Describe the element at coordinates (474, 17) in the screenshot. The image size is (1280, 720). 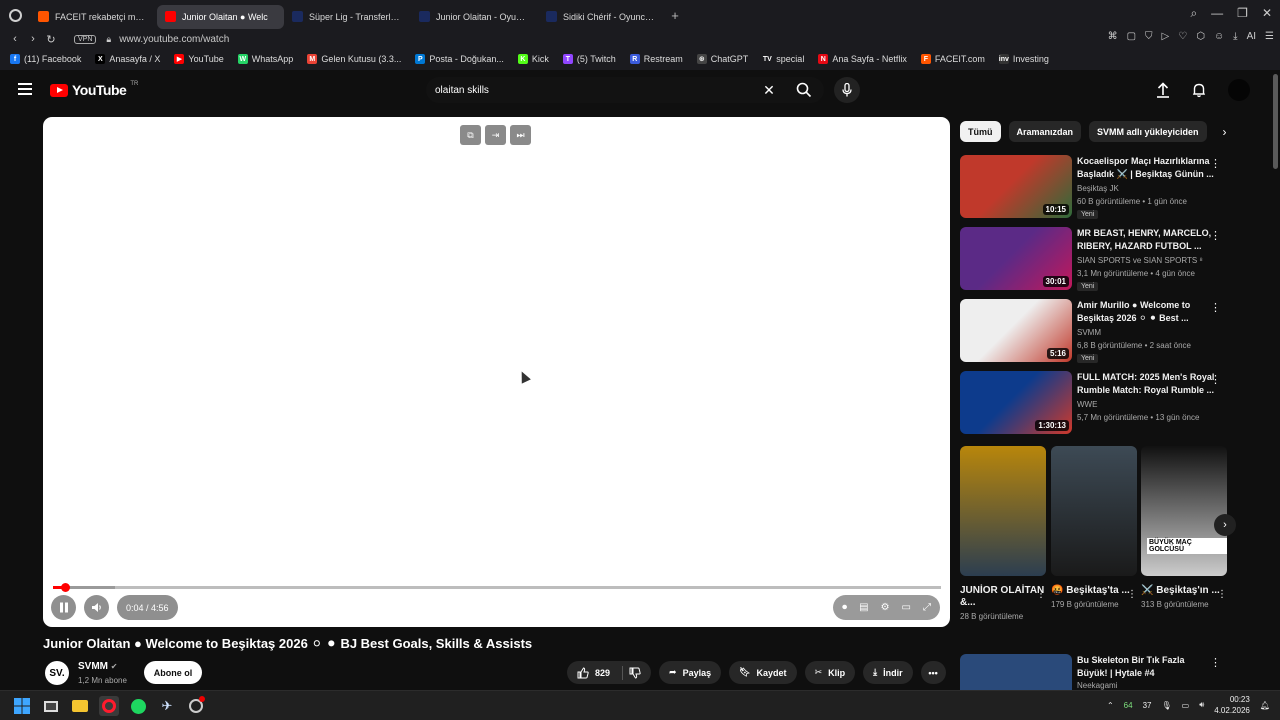
I see `browser-tab: Junior Olaitan - Oyuncu p` at that location.